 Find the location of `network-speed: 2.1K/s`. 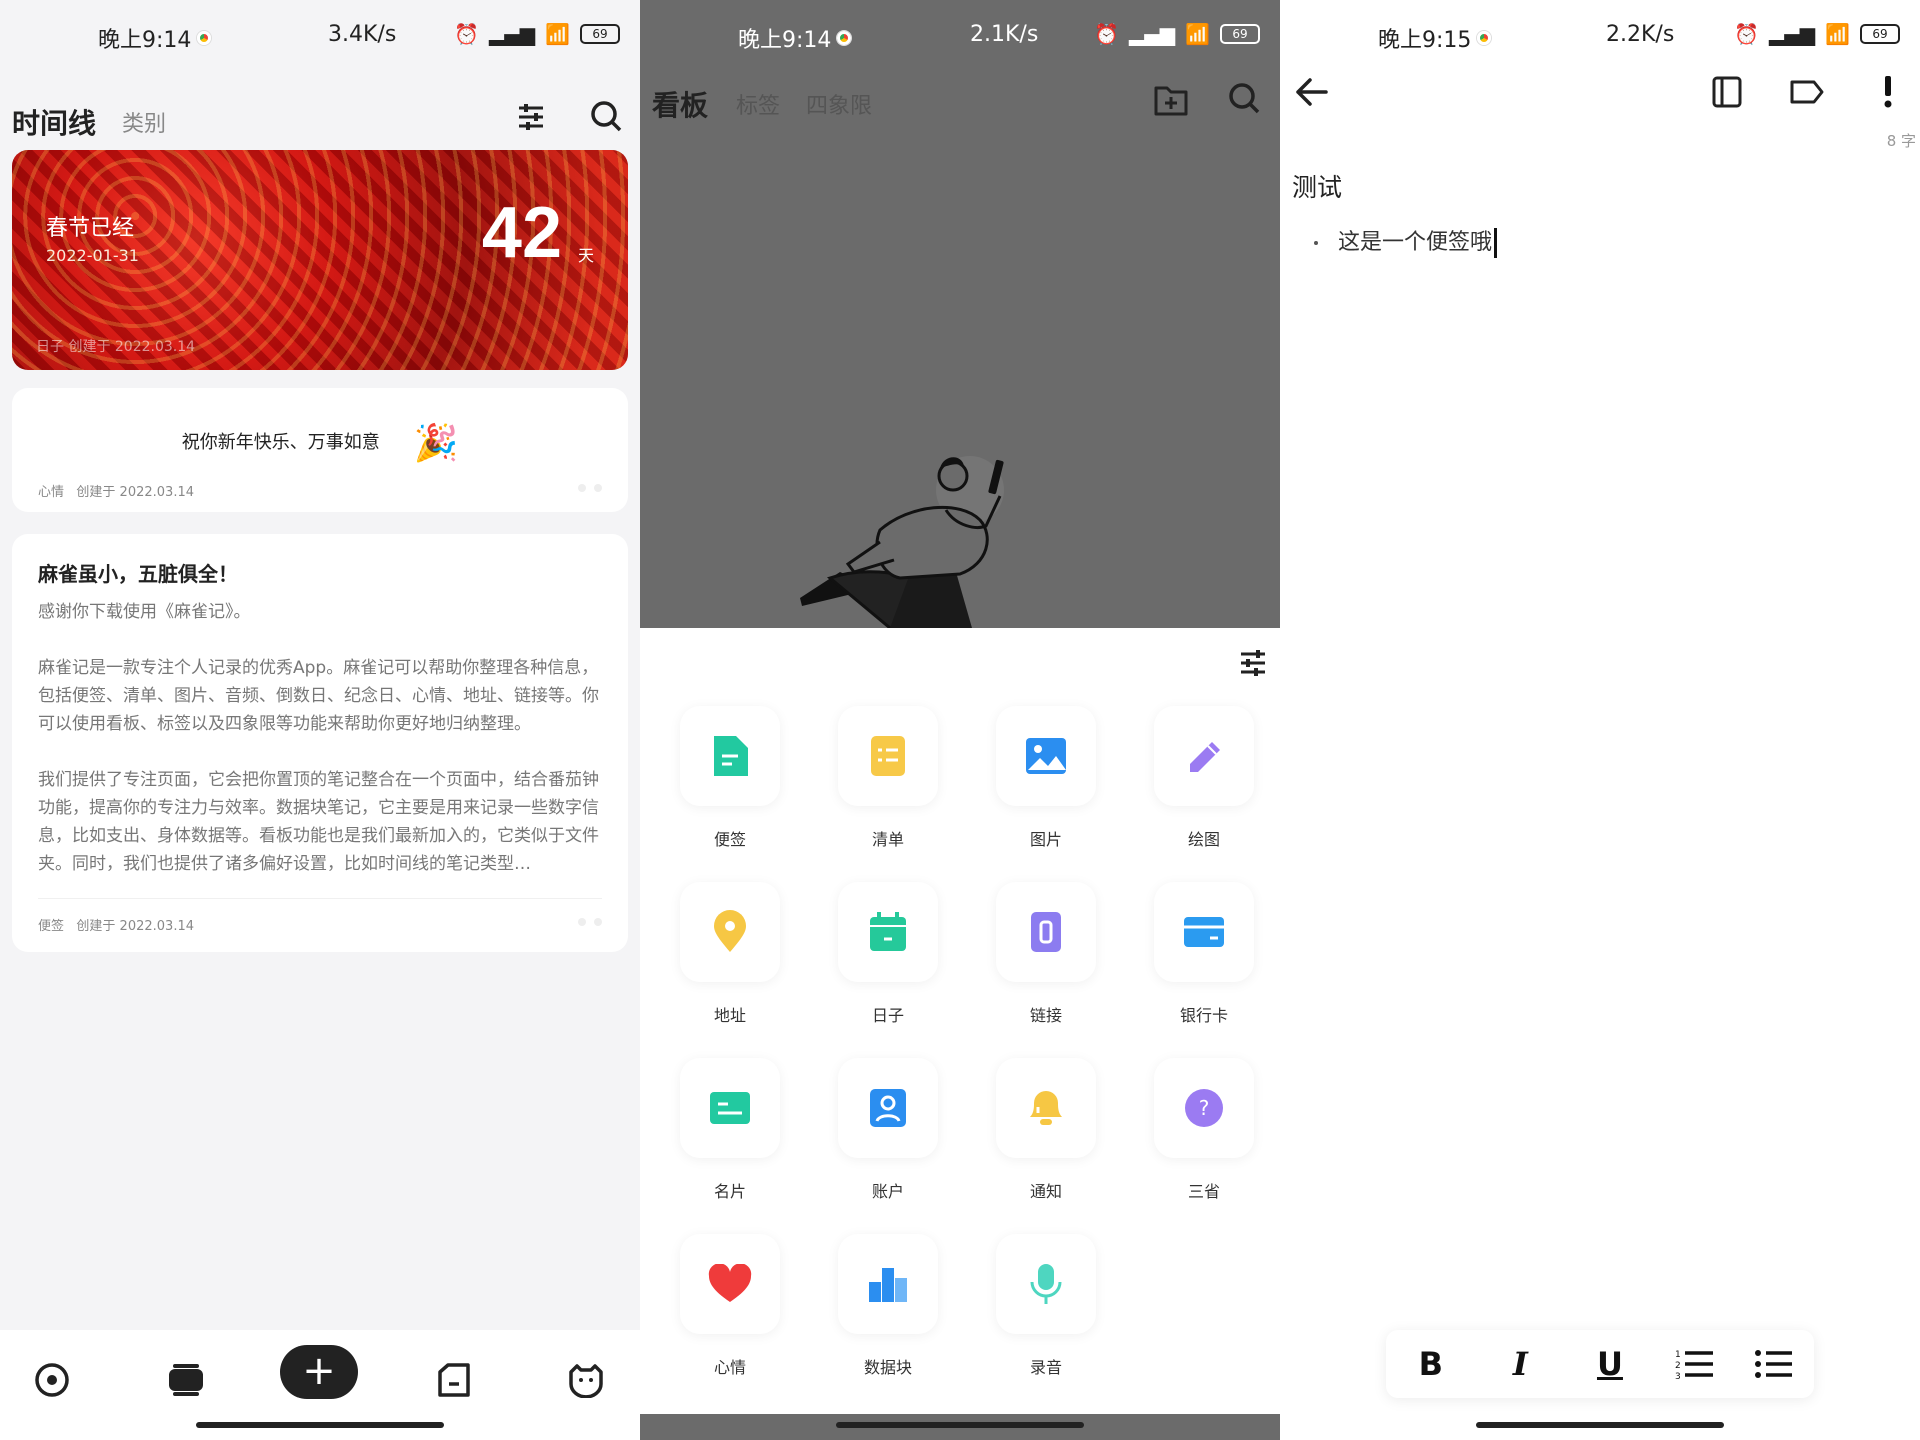

network-speed: 2.1K/s is located at coordinates (1004, 34).